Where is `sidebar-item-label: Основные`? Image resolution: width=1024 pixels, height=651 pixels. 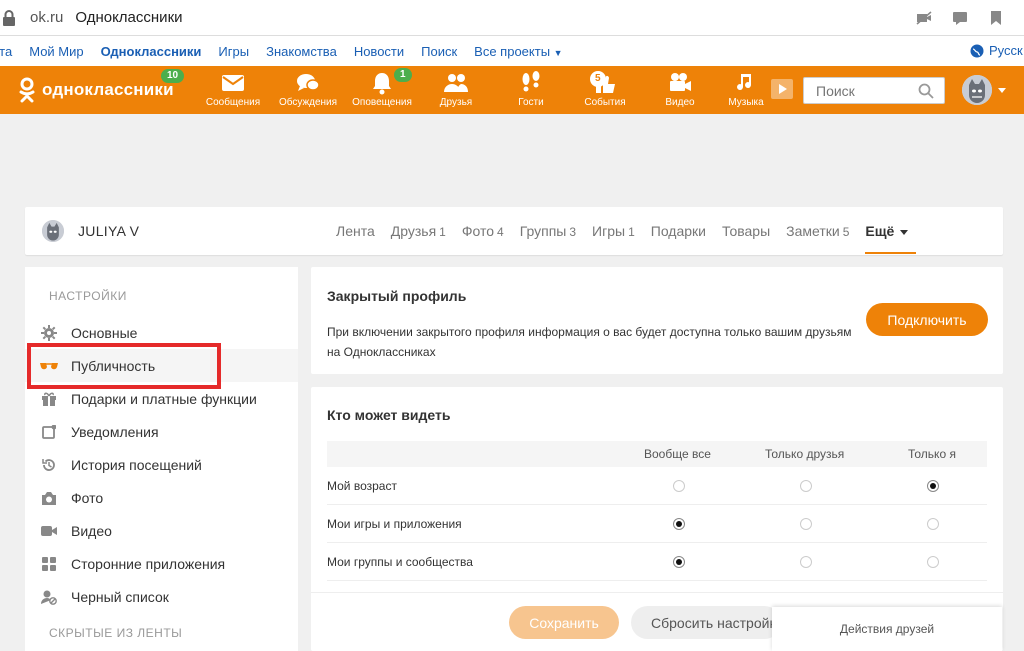
sidebar-item-label: Основные is located at coordinates (104, 332).